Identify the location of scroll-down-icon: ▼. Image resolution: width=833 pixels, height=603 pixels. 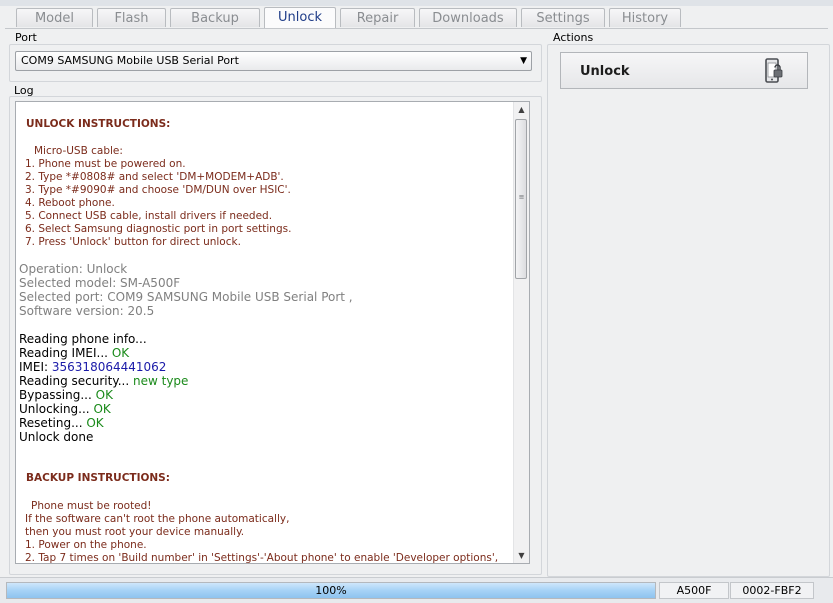
(521, 555).